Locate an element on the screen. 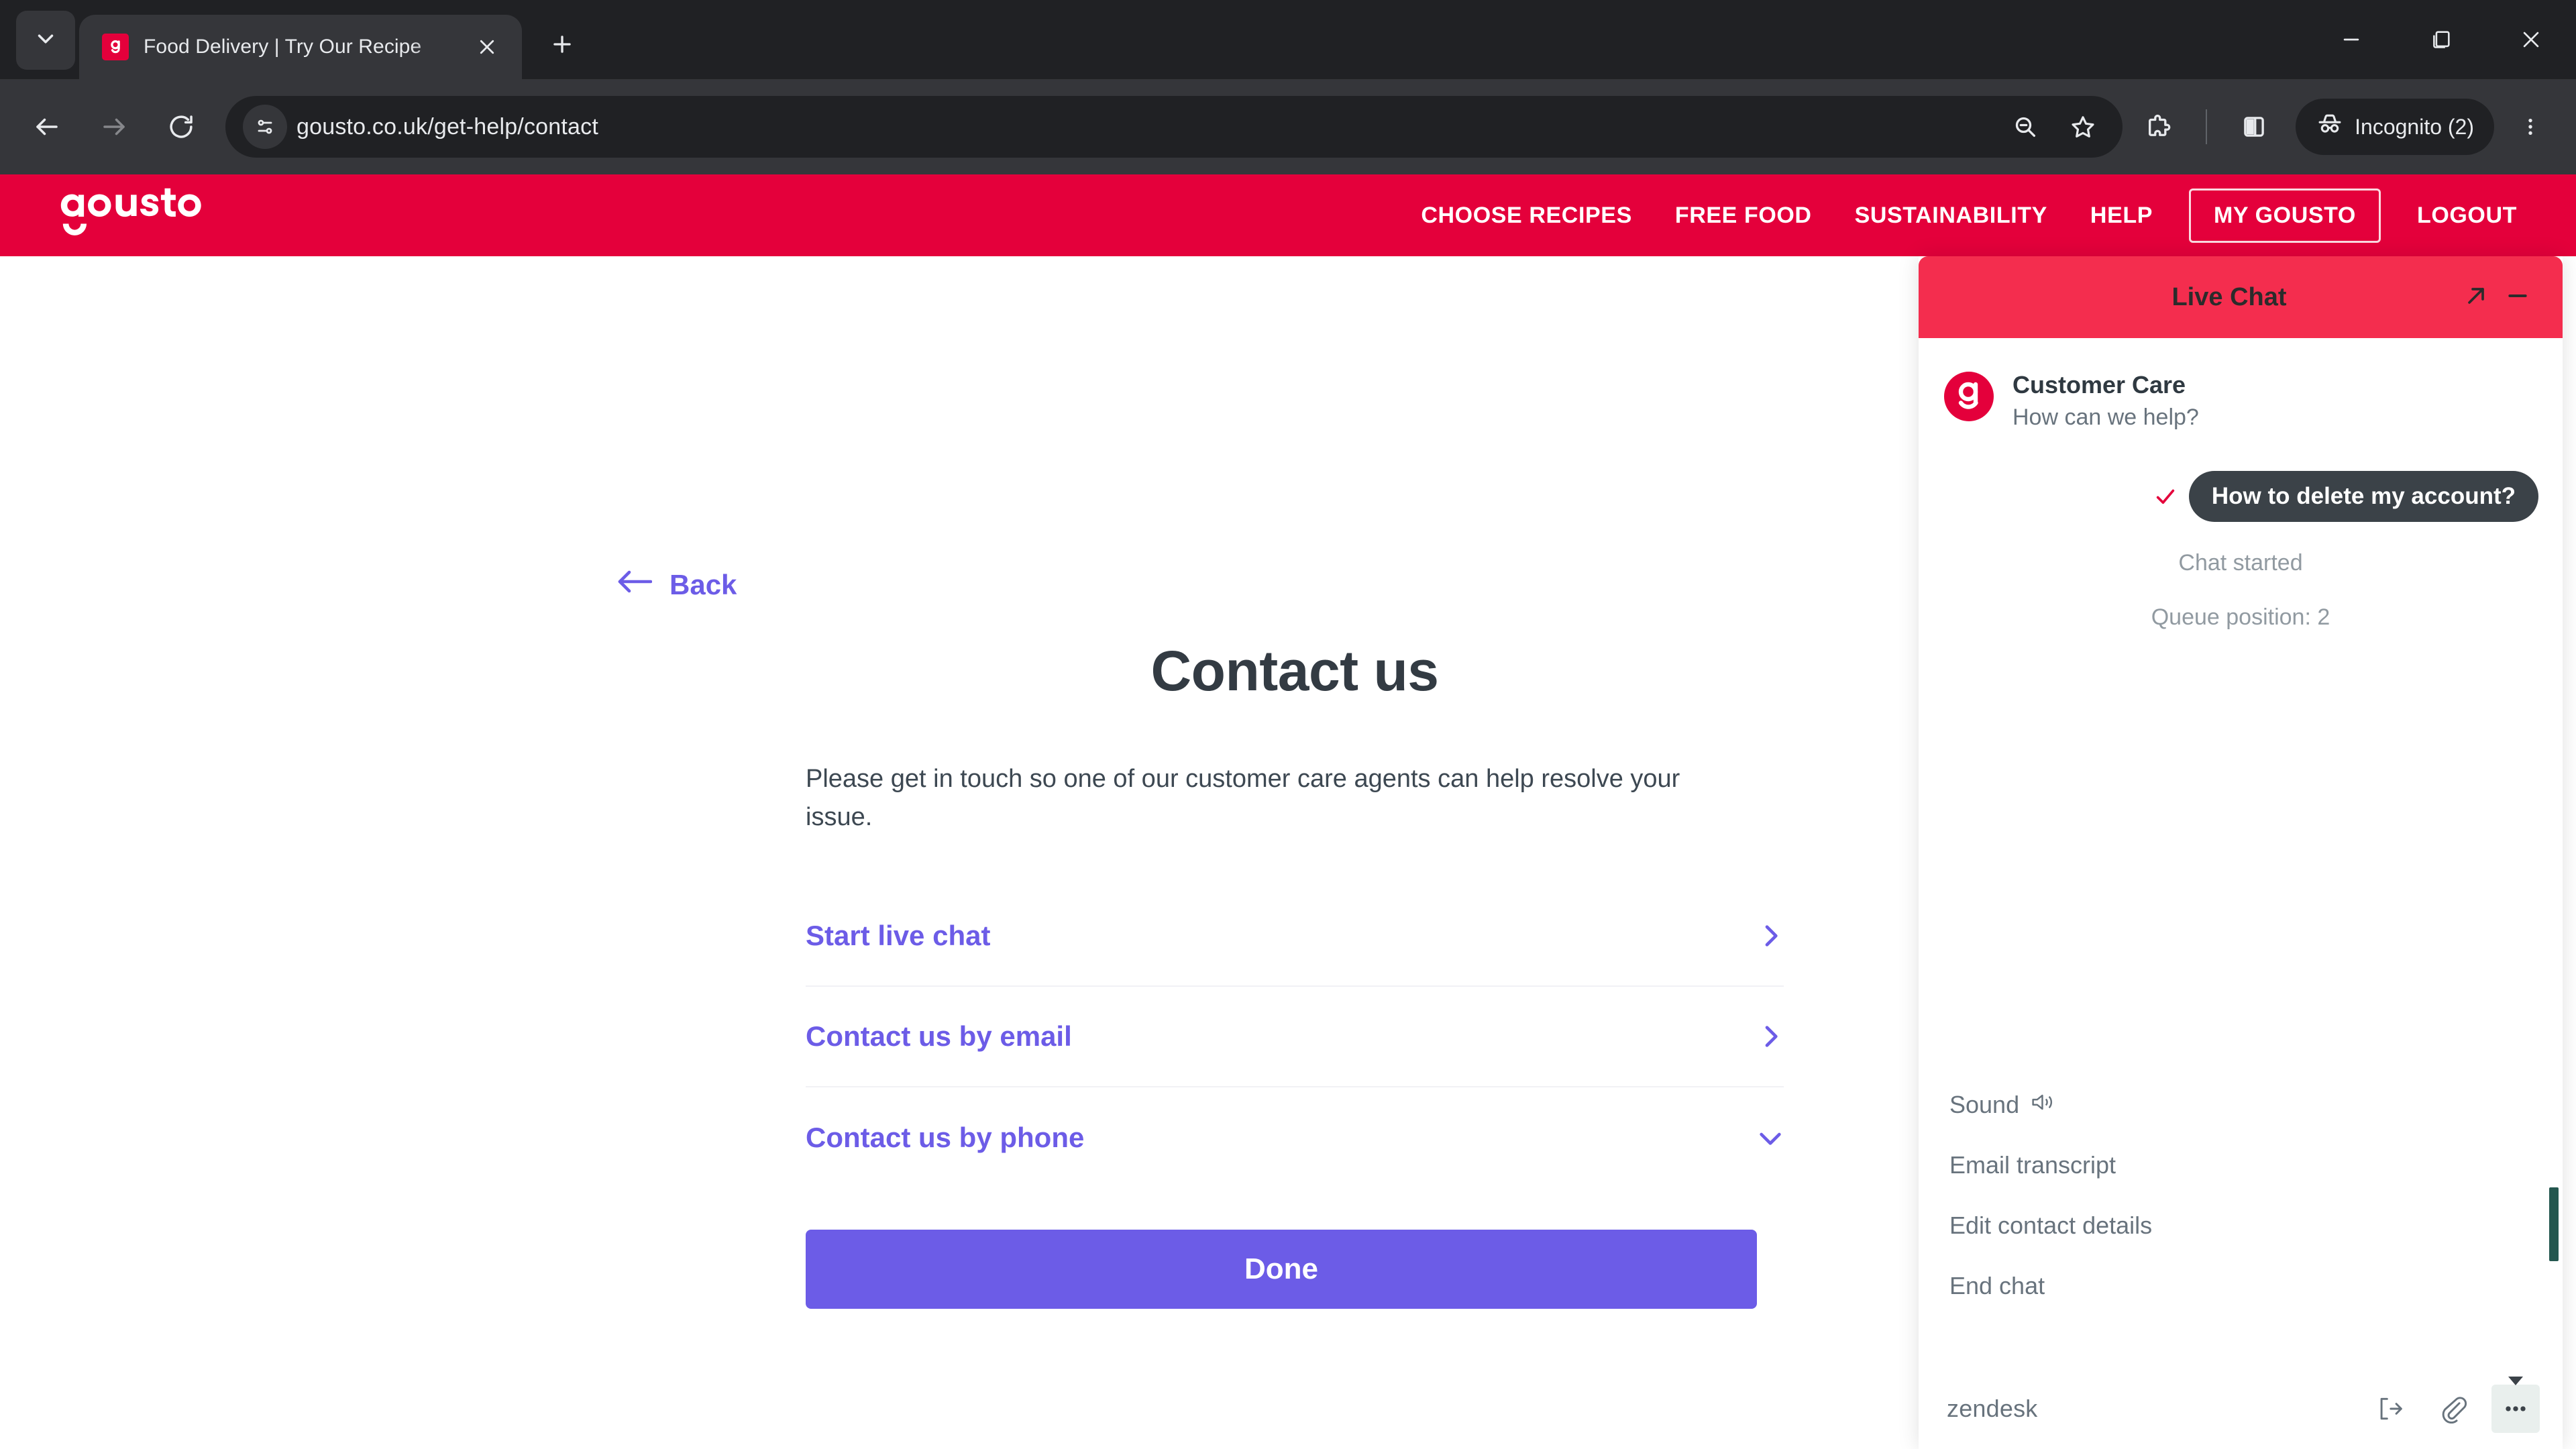 The image size is (2576, 1449). page-title: Contact us is located at coordinates (1294, 670).